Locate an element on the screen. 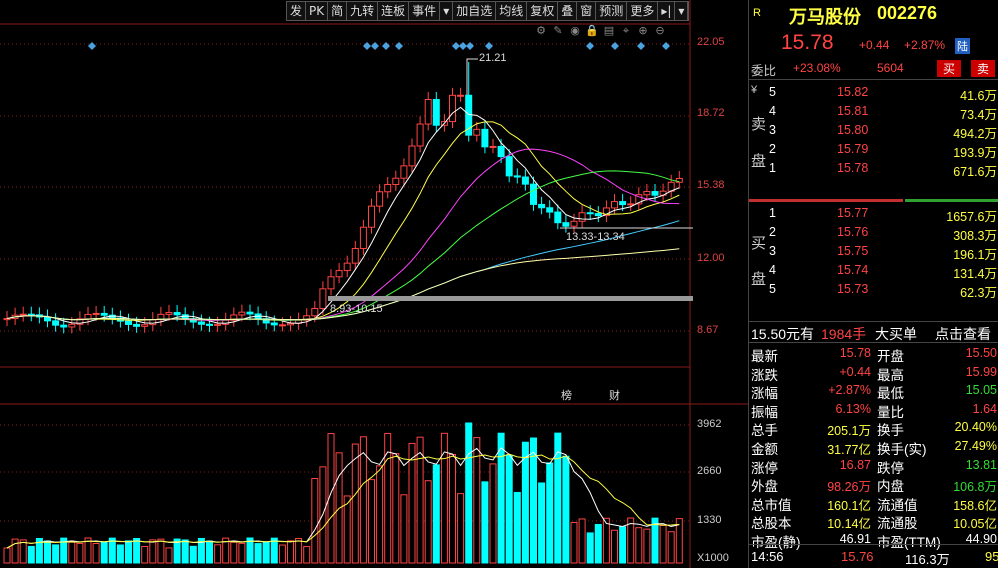  tick-price: 15.76 is located at coordinates (857, 556).